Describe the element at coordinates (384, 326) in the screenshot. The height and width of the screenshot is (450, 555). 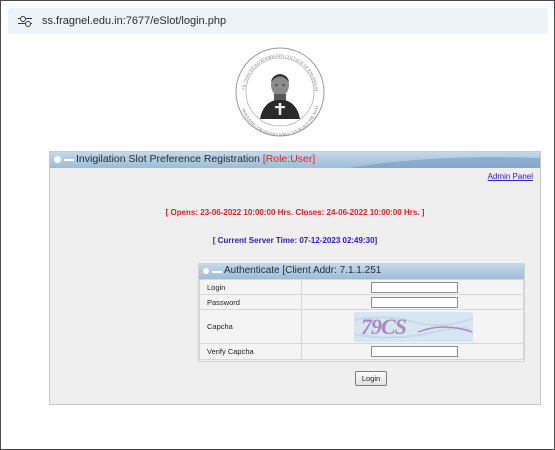
I see `captcha-text: 79CS` at that location.